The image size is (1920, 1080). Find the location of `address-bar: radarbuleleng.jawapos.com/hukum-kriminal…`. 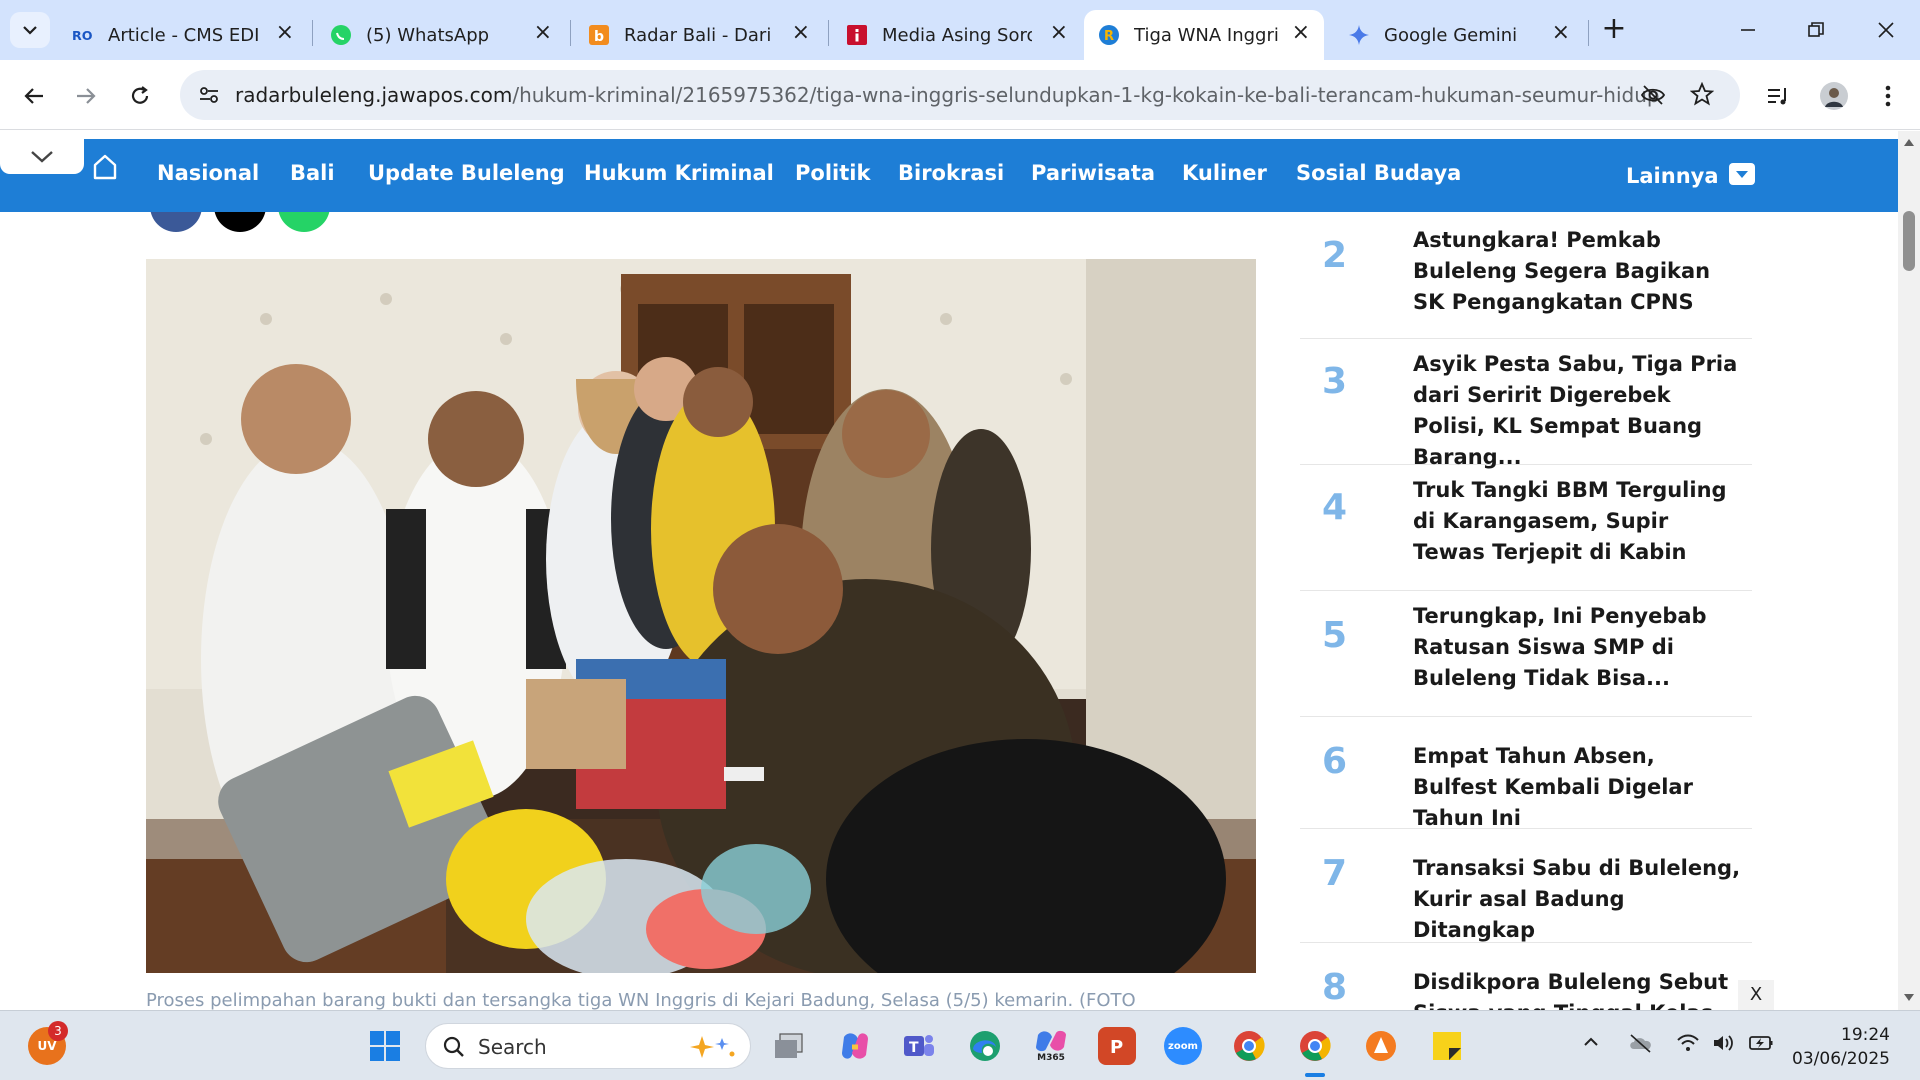

address-bar: radarbuleleng.jawapos.com/hukum-kriminal… is located at coordinates (960, 95).